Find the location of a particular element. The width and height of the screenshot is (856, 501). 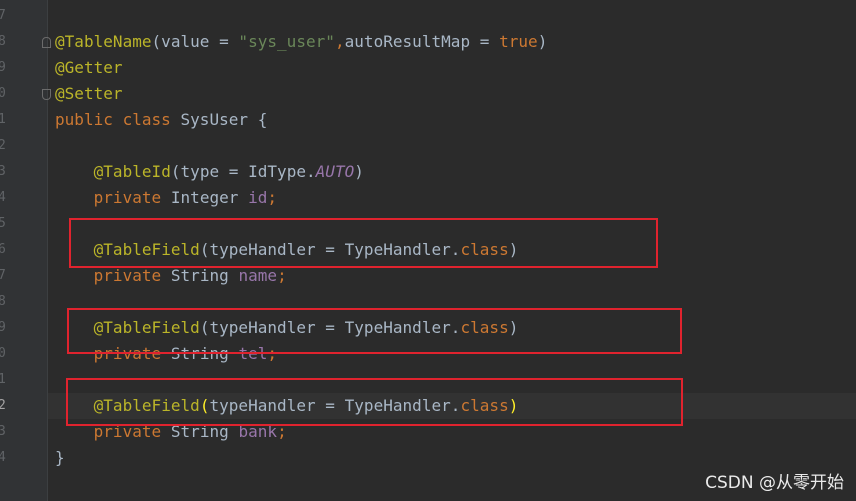

code-token: true is located at coordinates (518, 41).